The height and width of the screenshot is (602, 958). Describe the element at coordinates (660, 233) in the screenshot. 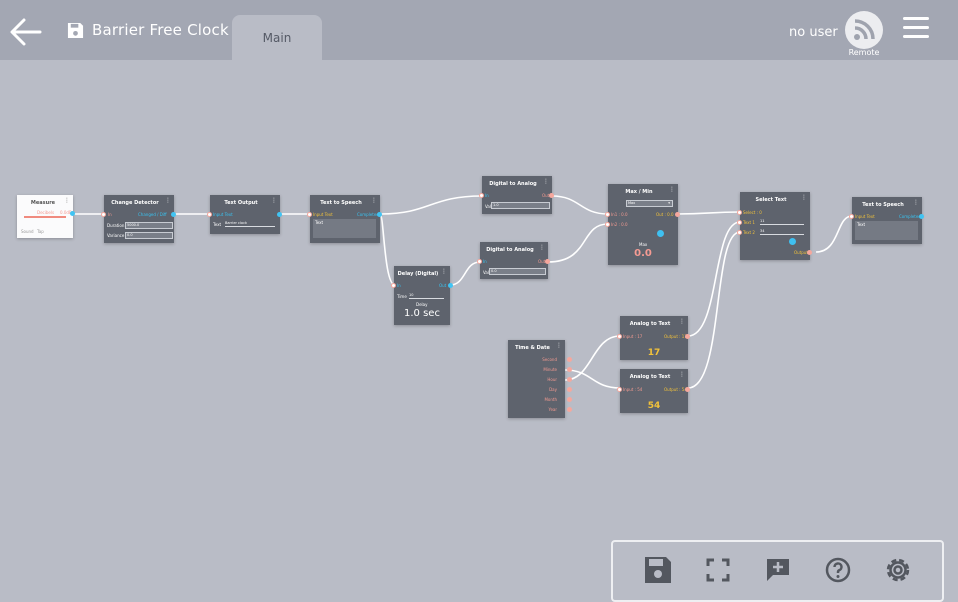

I see `activity-indicator` at that location.